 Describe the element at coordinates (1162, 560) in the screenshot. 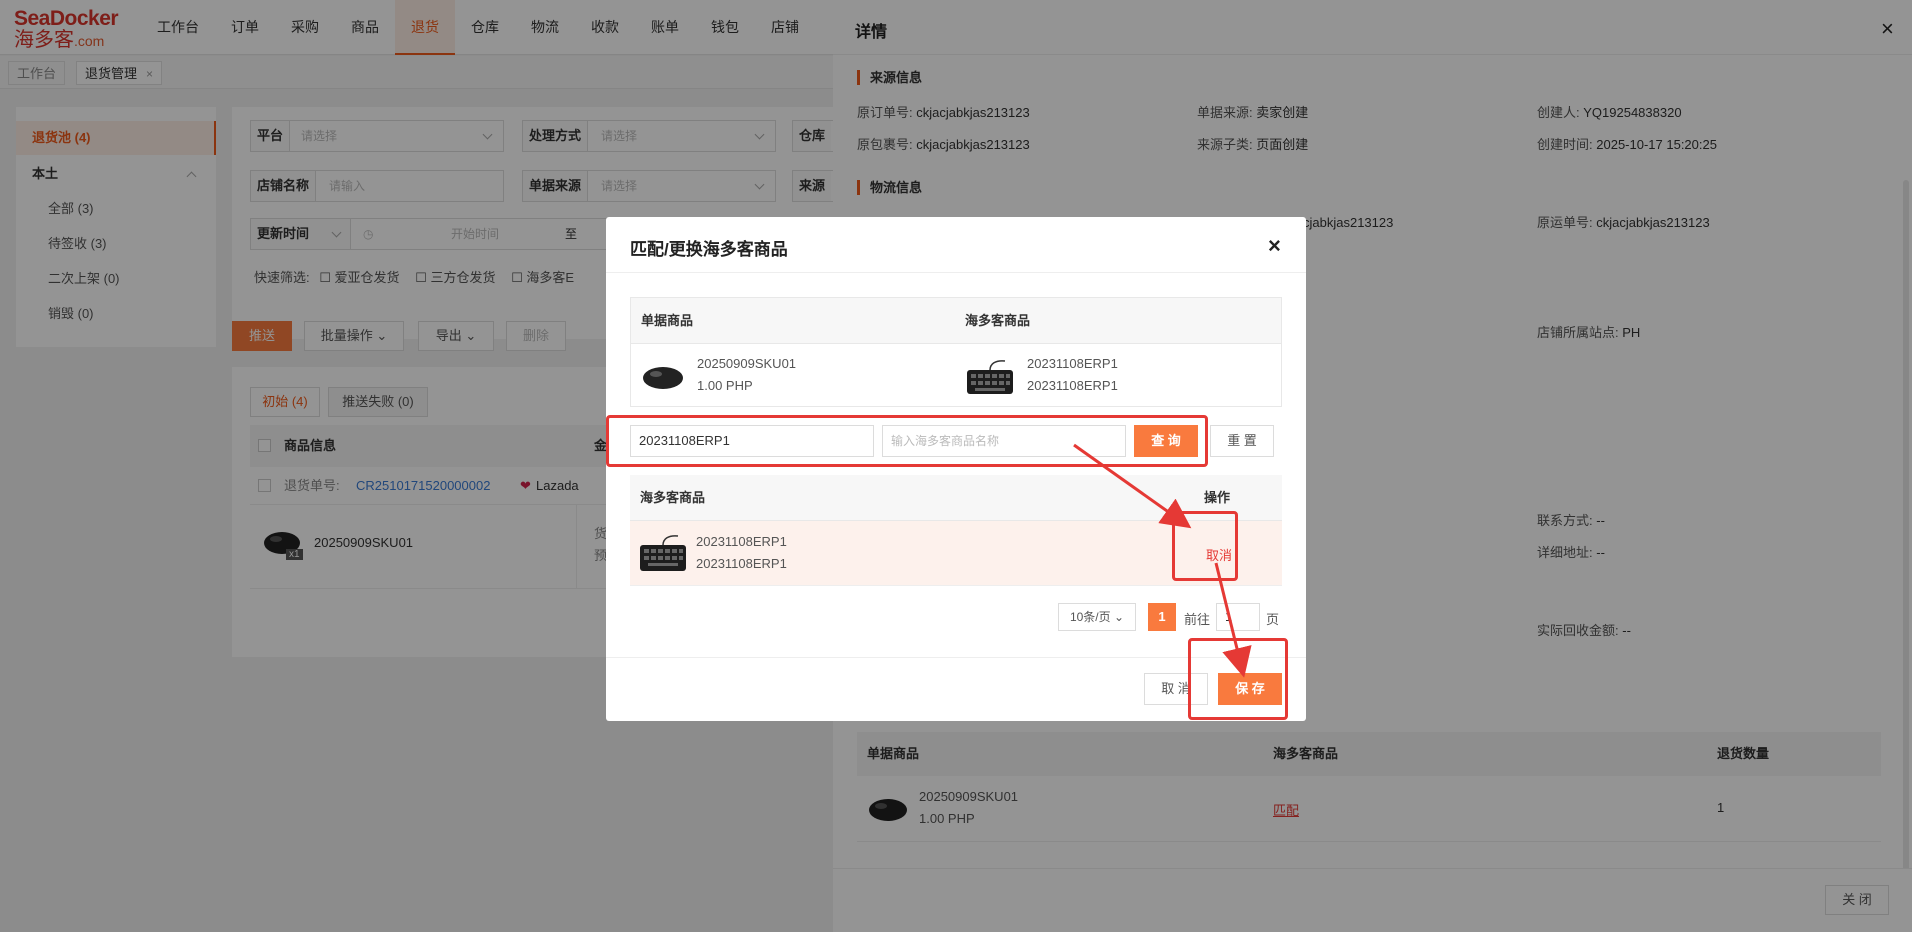

I see `annotation-arrows` at that location.